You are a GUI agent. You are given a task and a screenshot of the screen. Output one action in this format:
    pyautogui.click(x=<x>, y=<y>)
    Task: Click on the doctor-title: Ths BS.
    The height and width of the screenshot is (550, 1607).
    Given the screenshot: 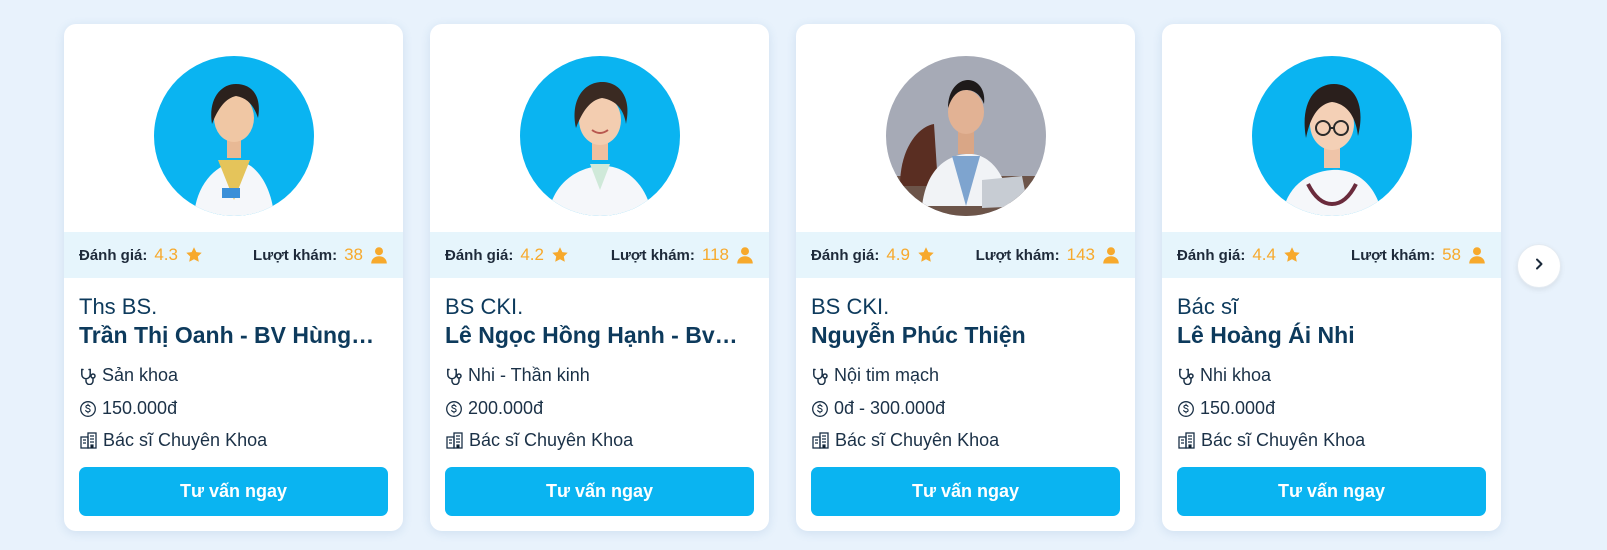 What is the action you would take?
    pyautogui.click(x=118, y=306)
    